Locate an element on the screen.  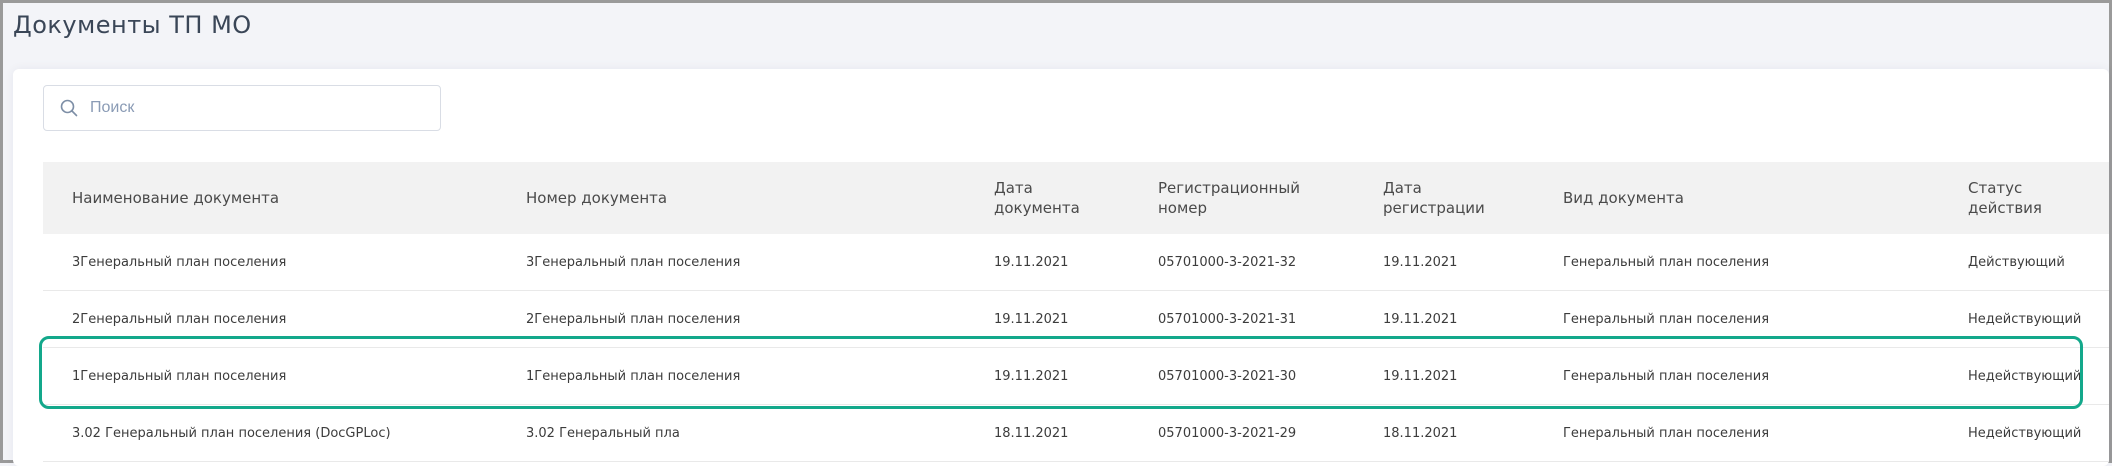
cell-document-number: 1Генеральный план поселения is located at coordinates (633, 376).